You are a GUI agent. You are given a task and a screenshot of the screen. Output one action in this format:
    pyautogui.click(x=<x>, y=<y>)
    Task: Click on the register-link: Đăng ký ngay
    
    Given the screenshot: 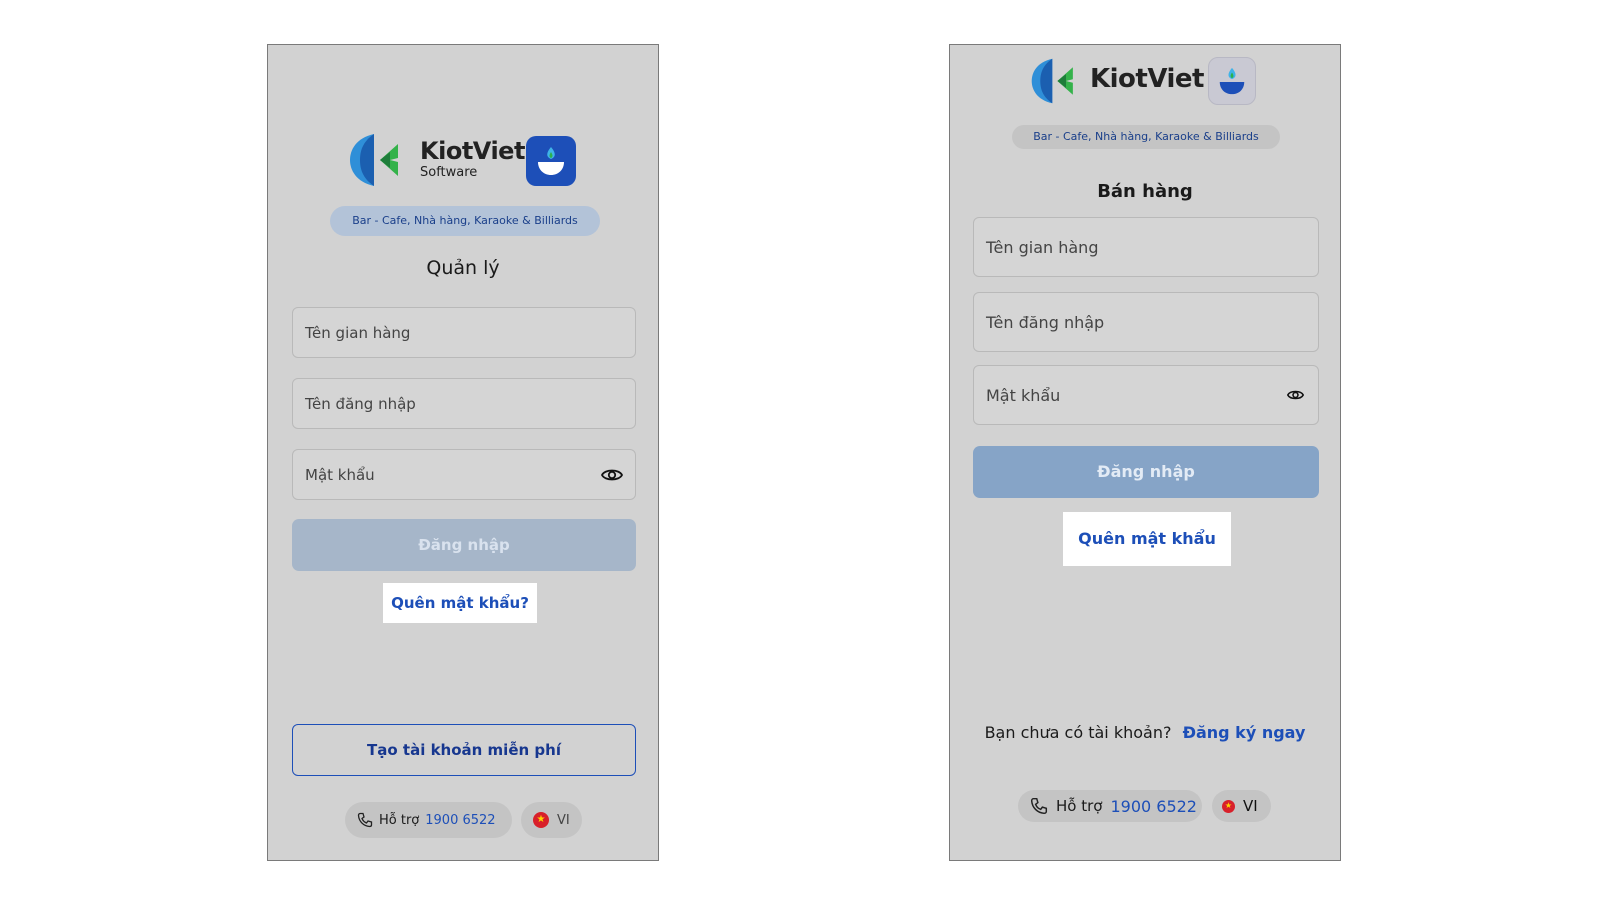 What is the action you would take?
    pyautogui.click(x=1244, y=732)
    